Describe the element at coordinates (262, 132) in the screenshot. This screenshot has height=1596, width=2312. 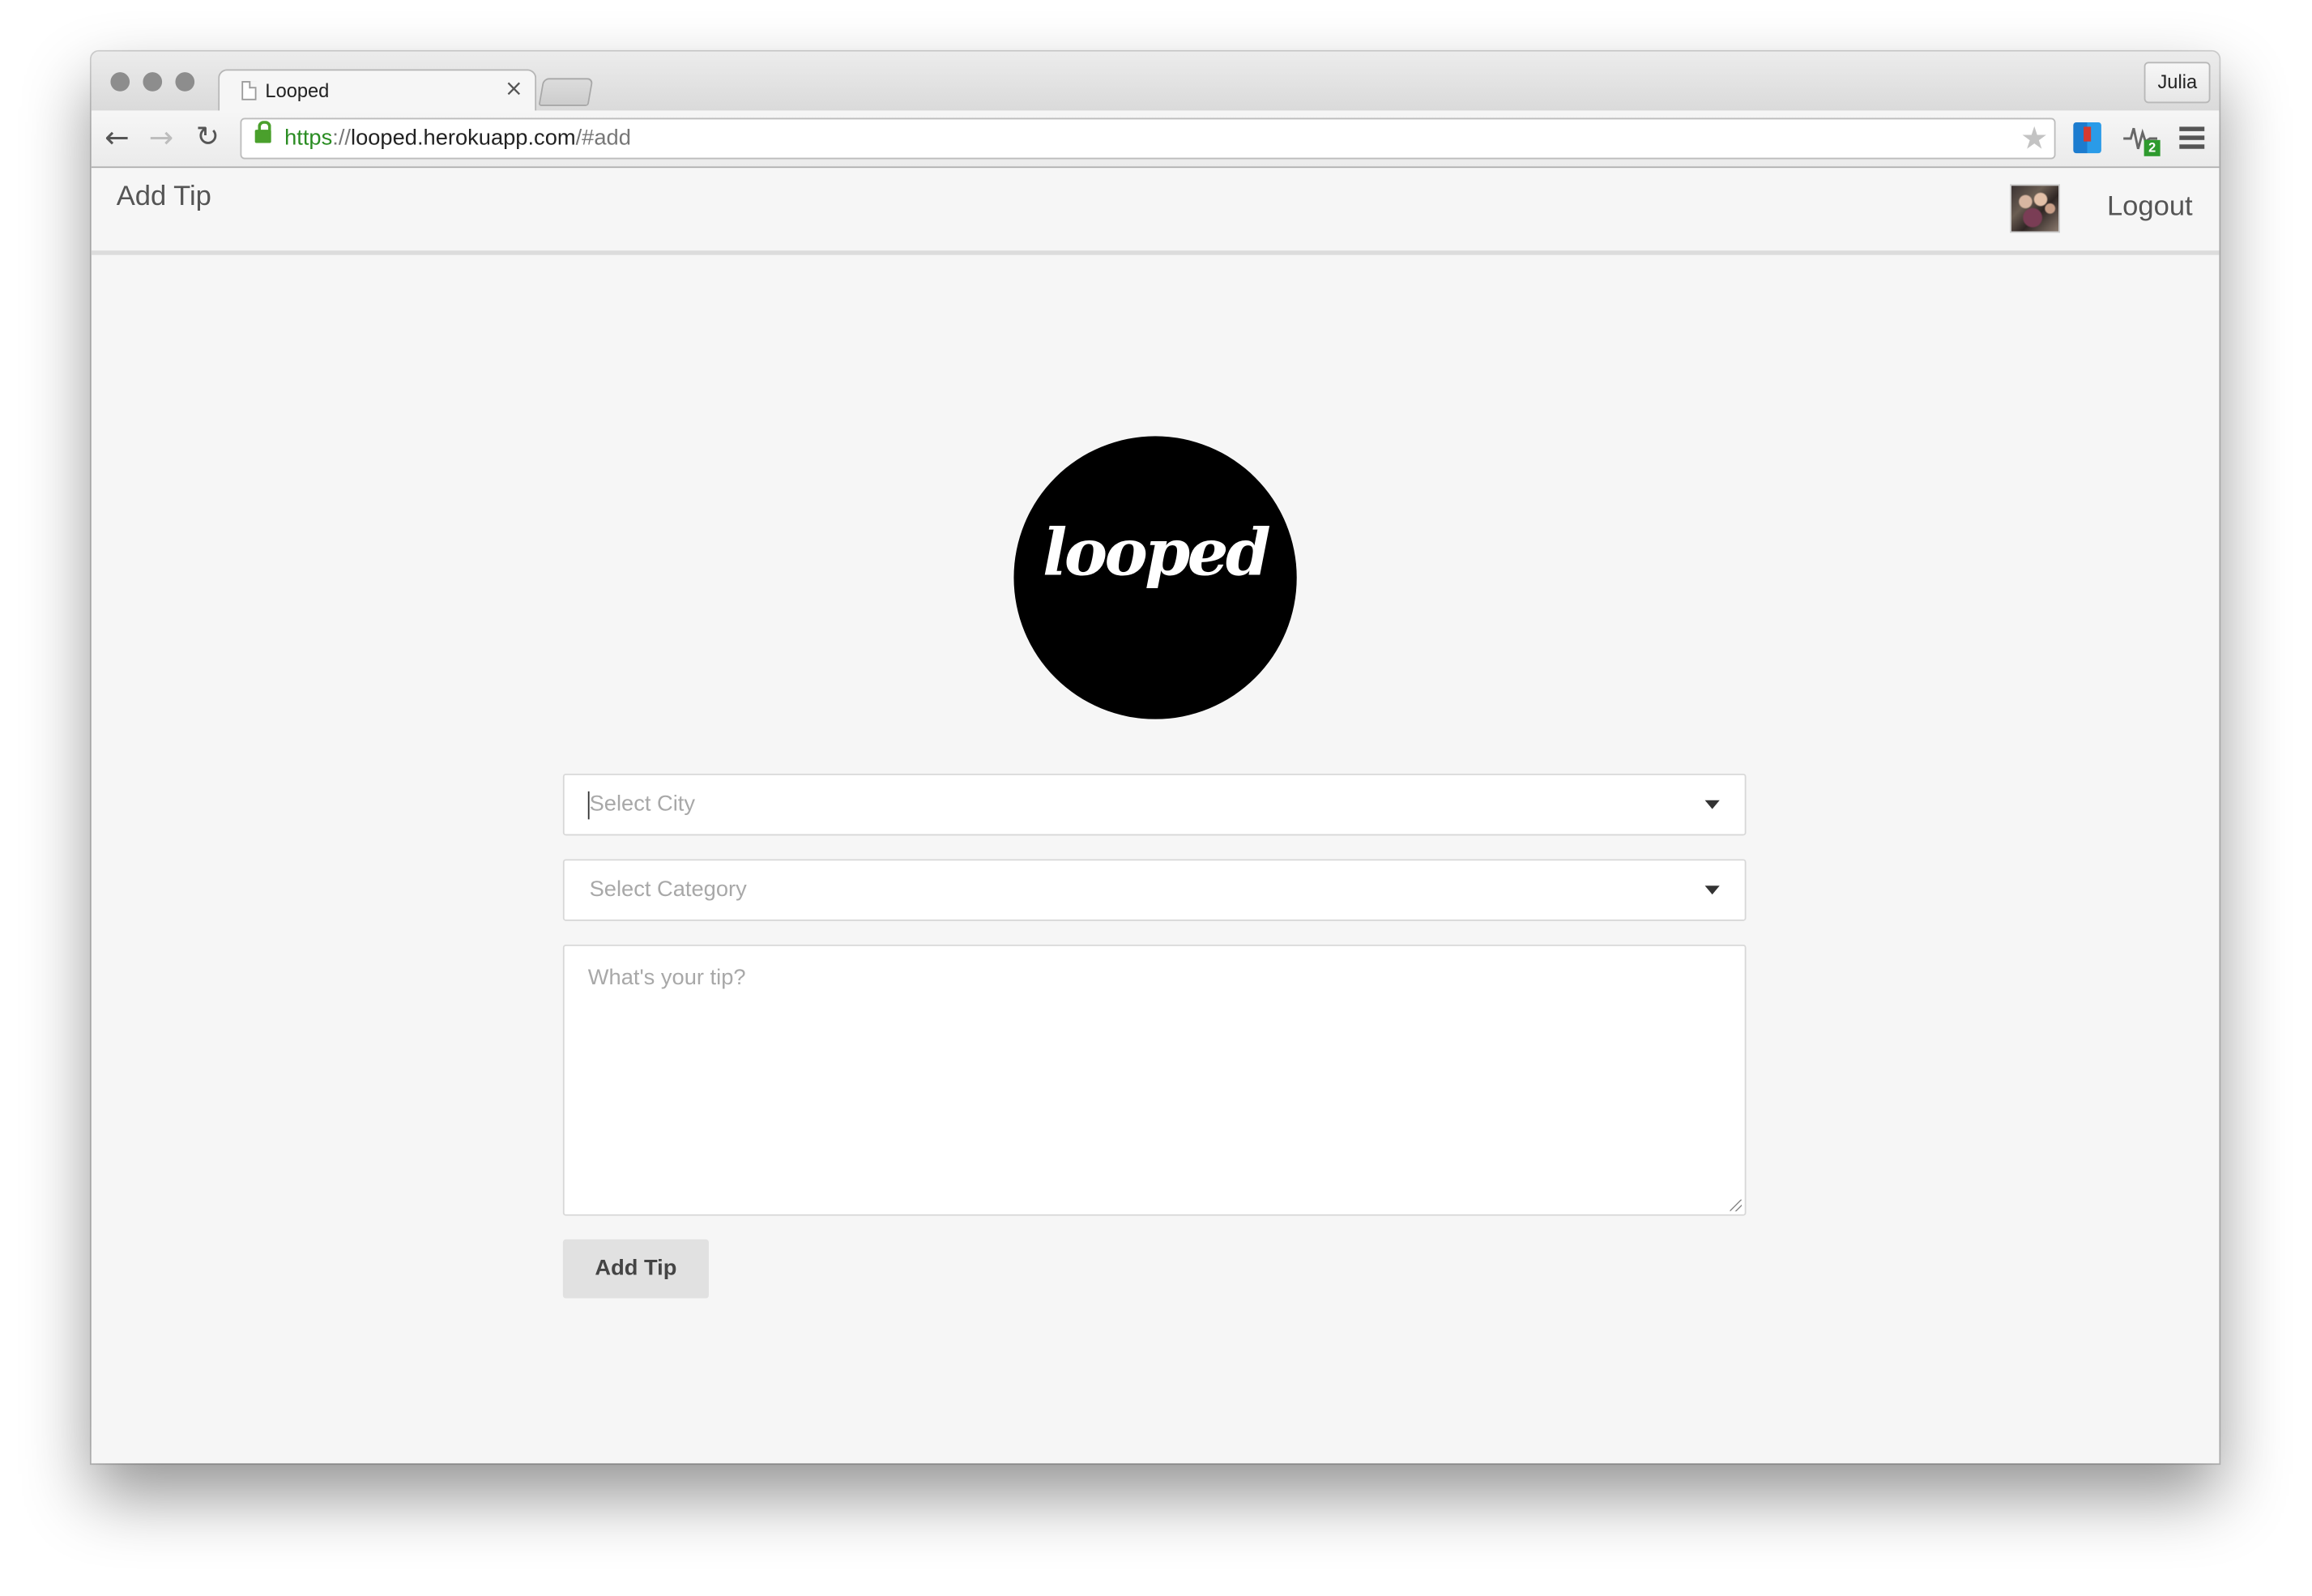
I see `lock-icon` at that location.